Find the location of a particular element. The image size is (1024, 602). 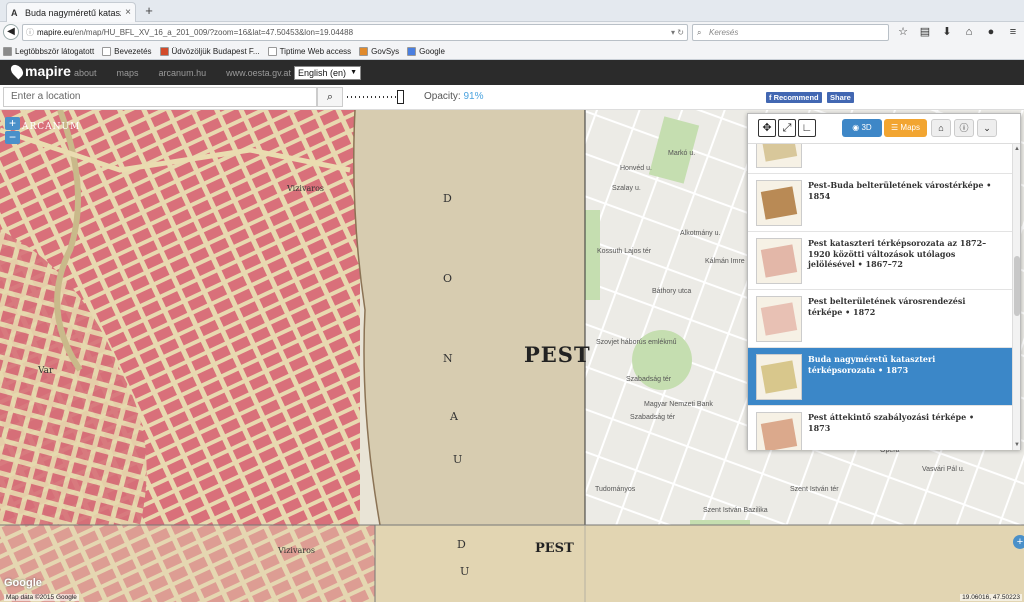

bookmark-item: Bevezetés is located at coordinates (127, 51).